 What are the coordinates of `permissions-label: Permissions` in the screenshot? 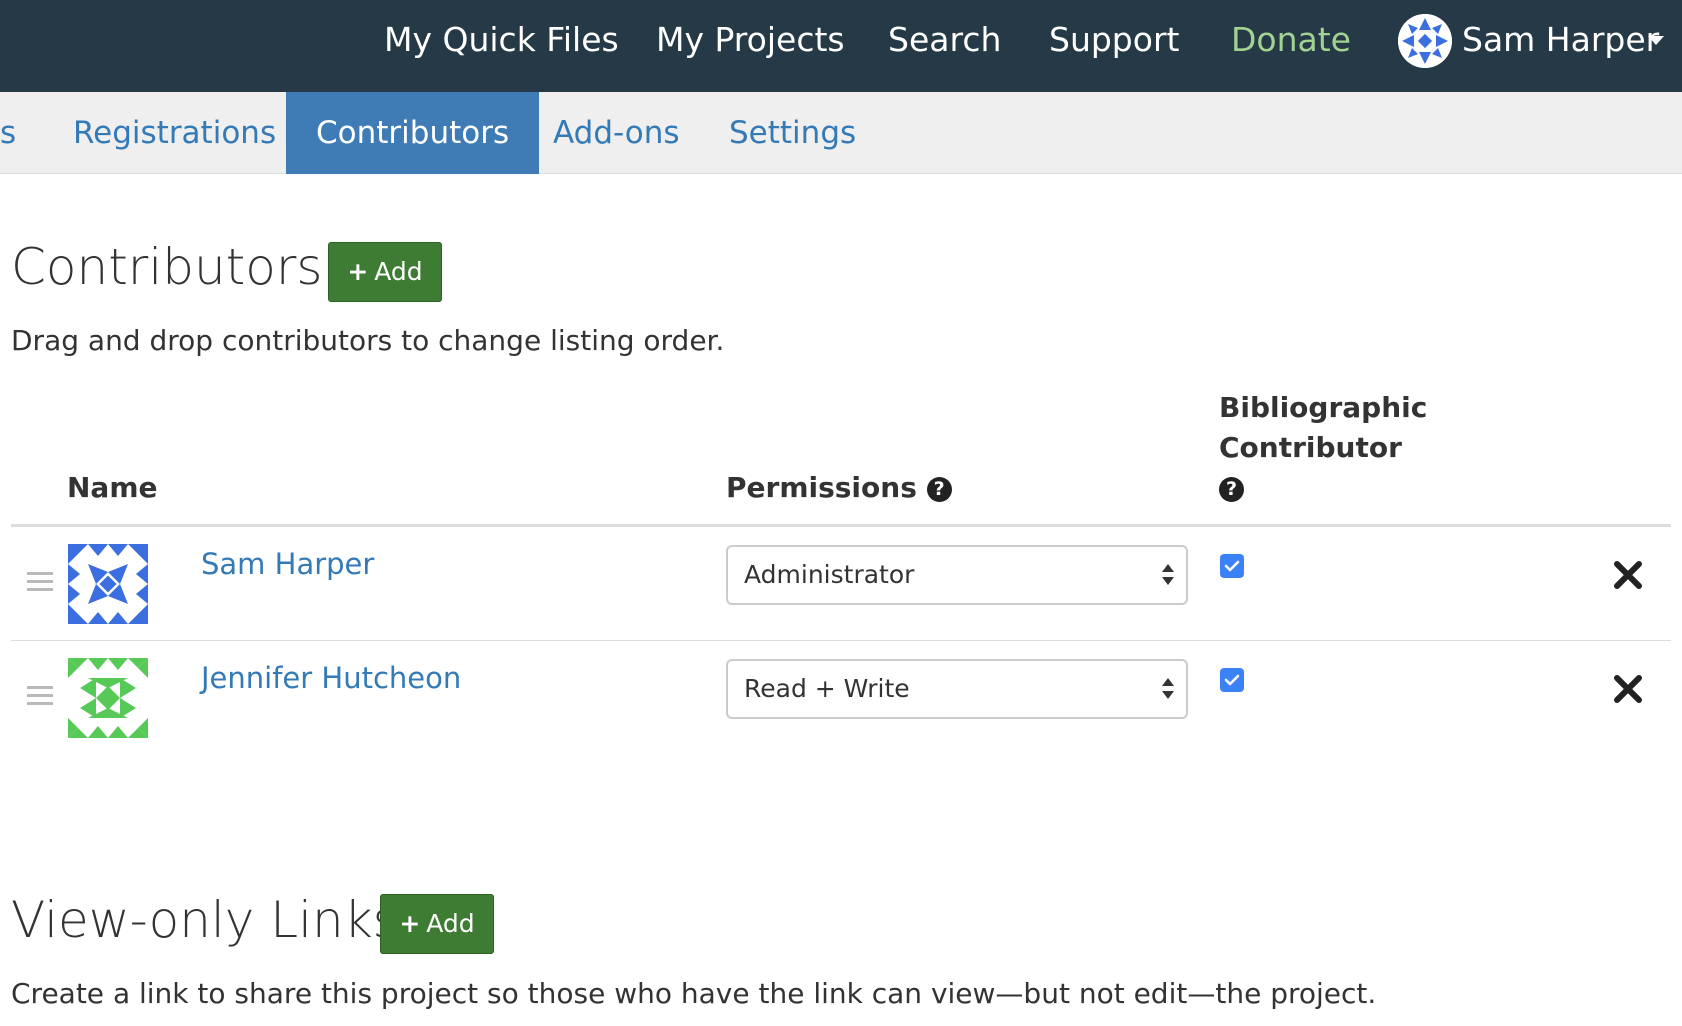 It's located at (821, 487).